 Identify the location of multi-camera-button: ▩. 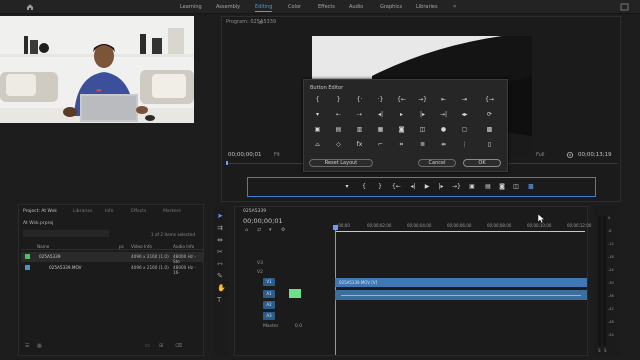
(531, 187).